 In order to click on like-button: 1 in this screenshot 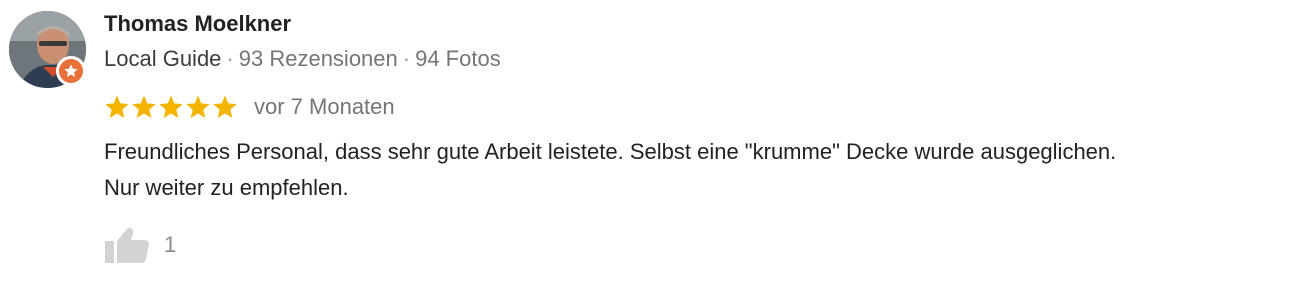, I will do `click(140, 245)`.